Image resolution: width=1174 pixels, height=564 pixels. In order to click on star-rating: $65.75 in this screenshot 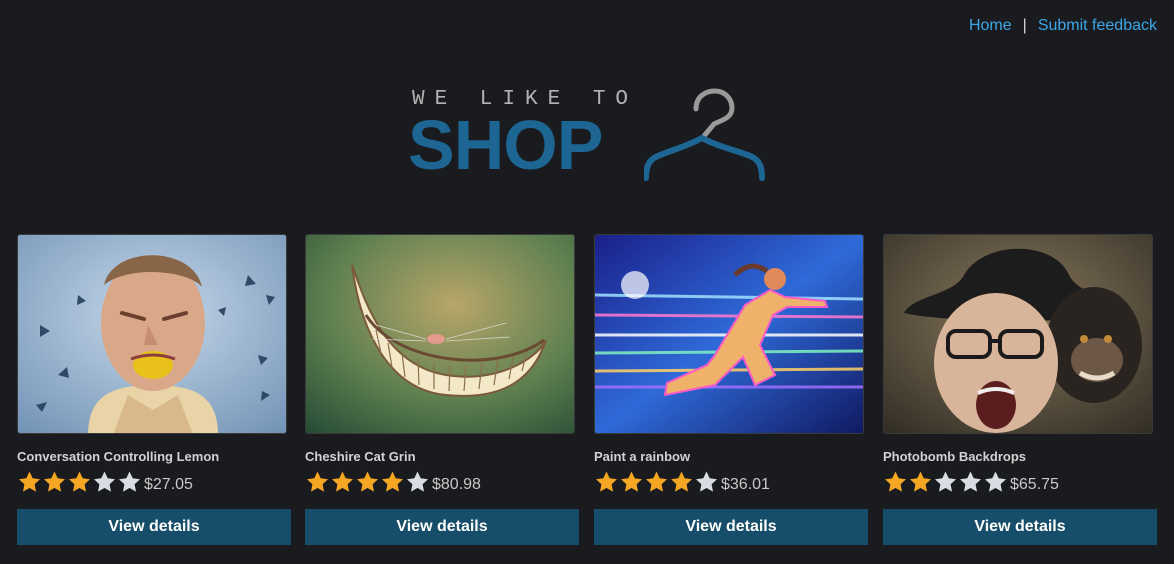, I will do `click(971, 482)`.